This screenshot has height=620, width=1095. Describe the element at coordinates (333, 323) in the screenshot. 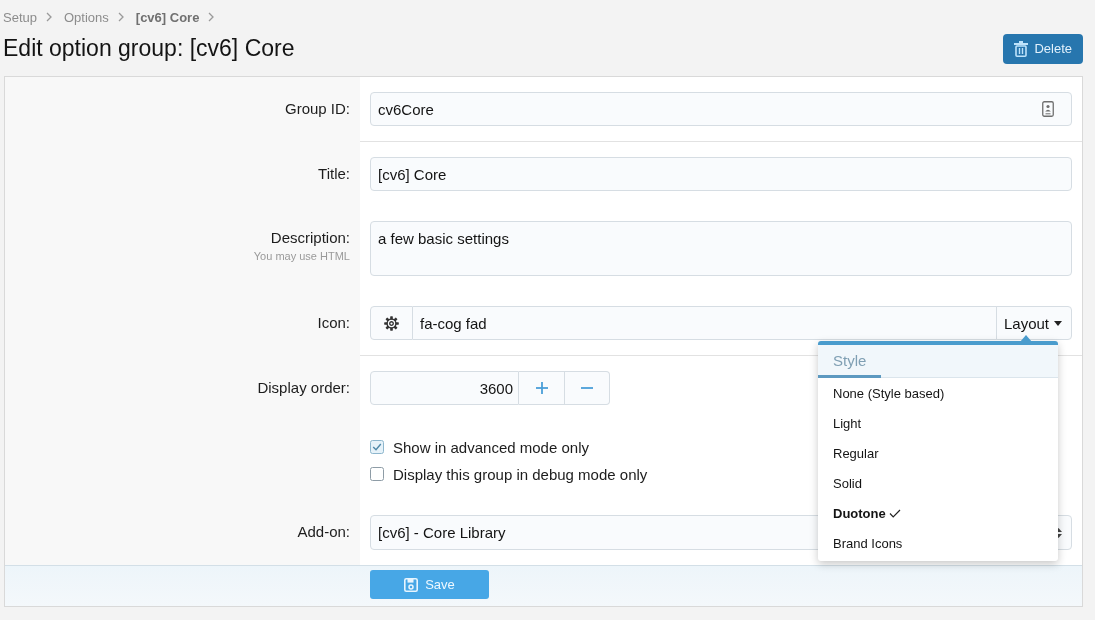

I see `field-label: Icon:` at that location.